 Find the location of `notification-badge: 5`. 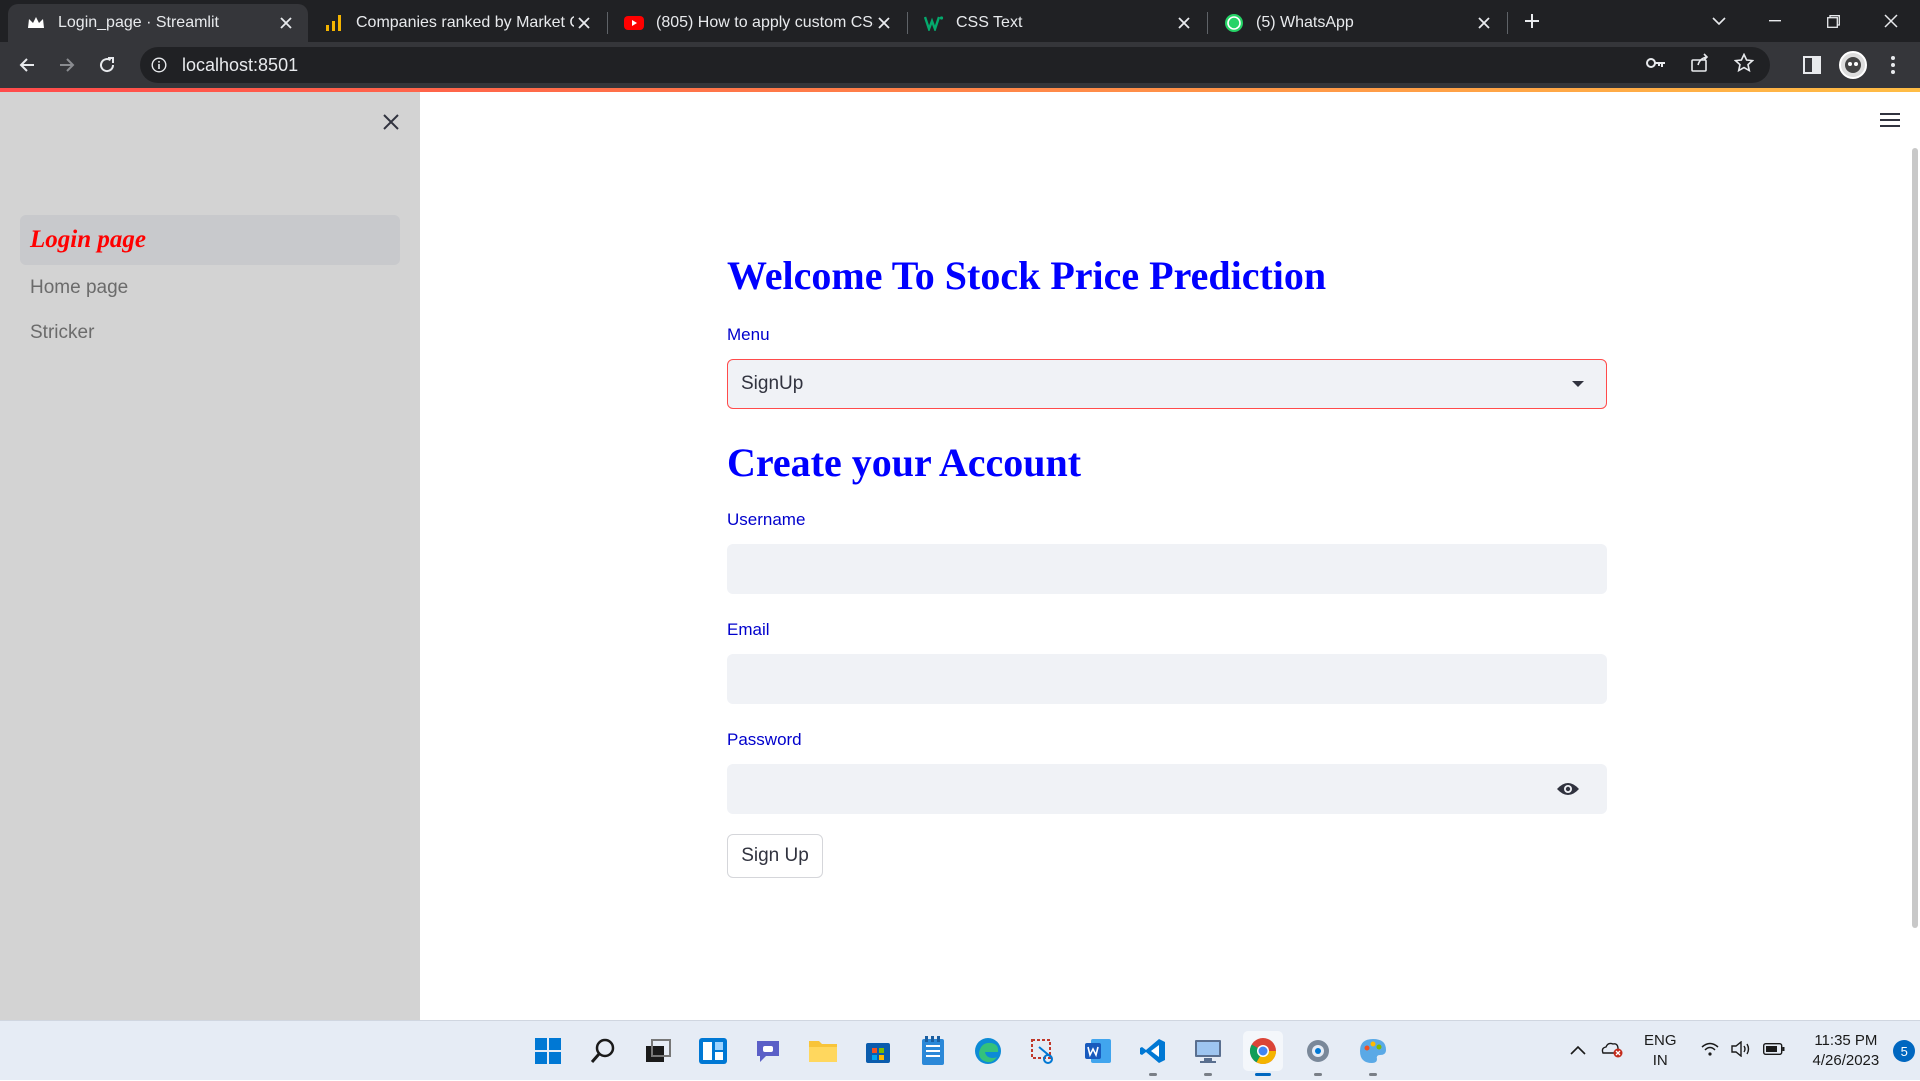

notification-badge: 5 is located at coordinates (1904, 1051).